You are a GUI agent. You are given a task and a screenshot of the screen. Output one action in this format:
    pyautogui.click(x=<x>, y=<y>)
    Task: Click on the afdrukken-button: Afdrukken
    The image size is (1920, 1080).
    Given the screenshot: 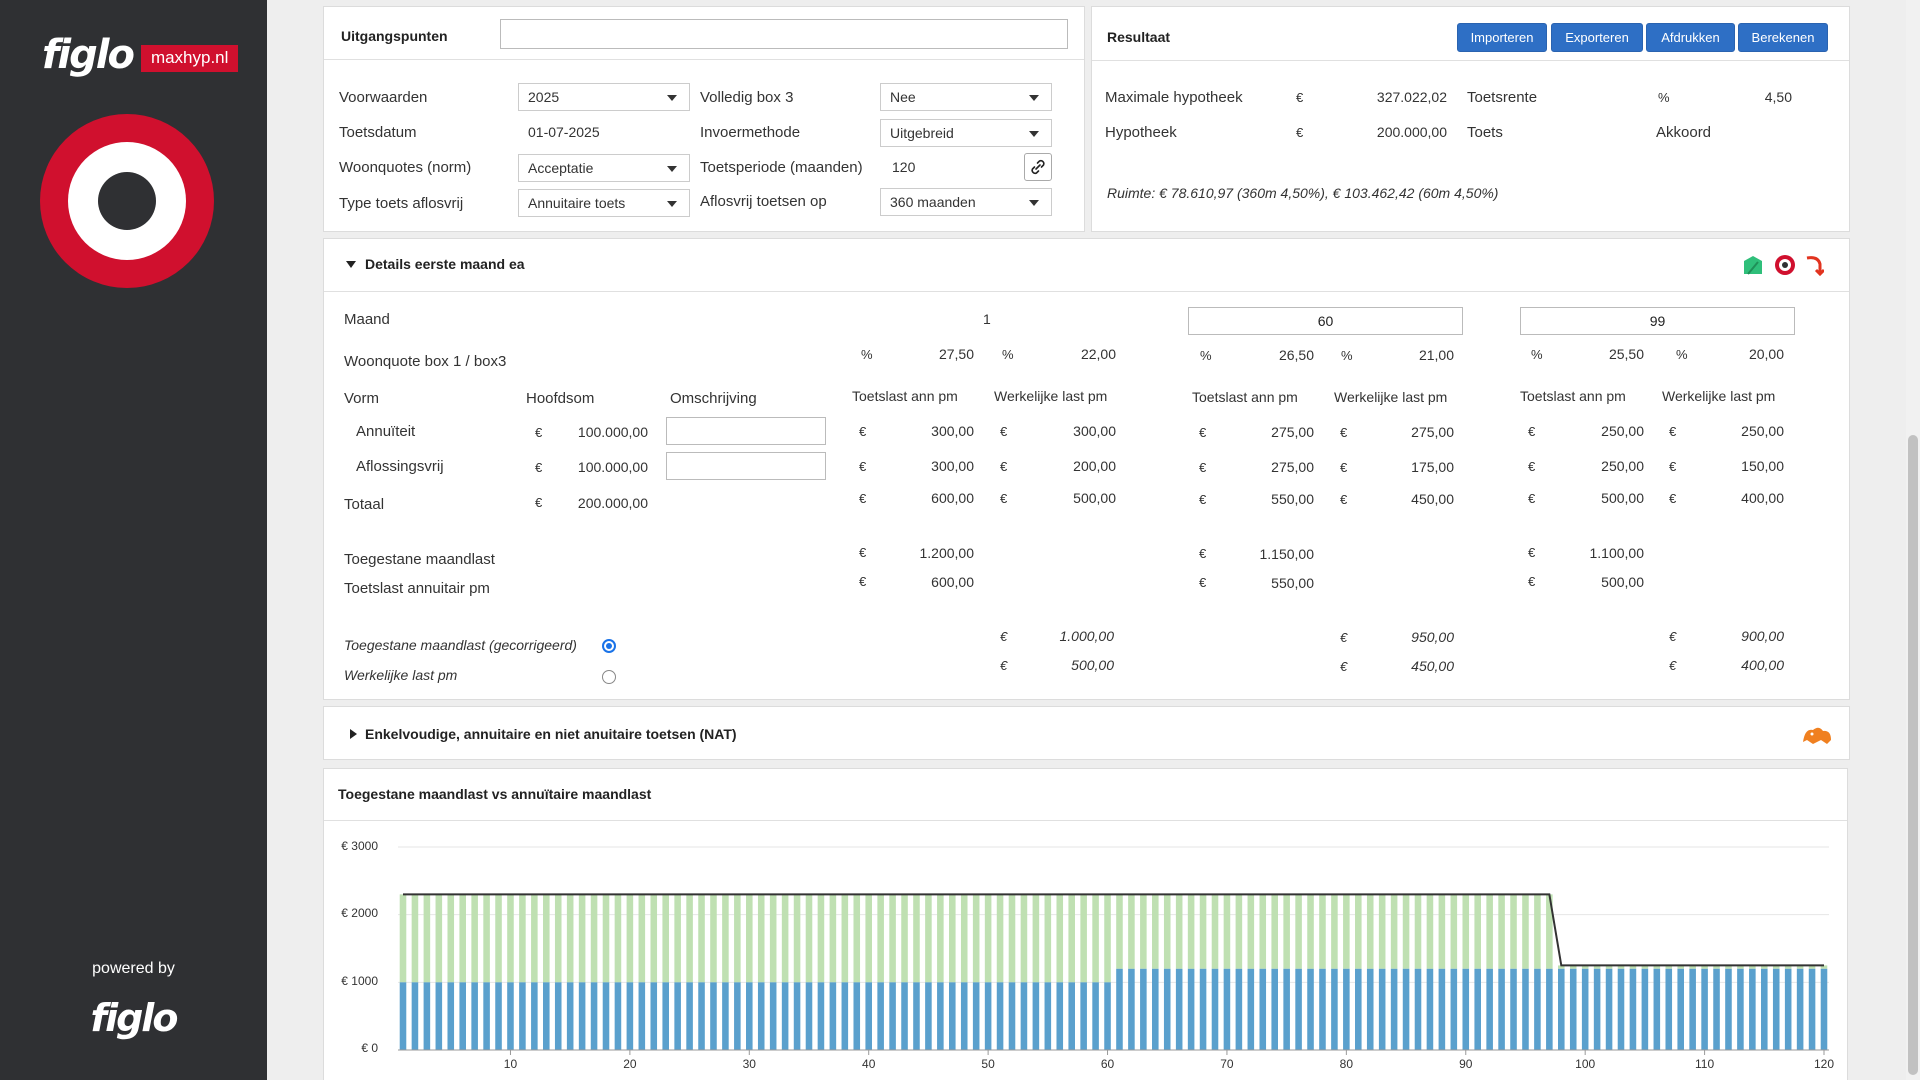 What is the action you would take?
    pyautogui.click(x=1690, y=37)
    